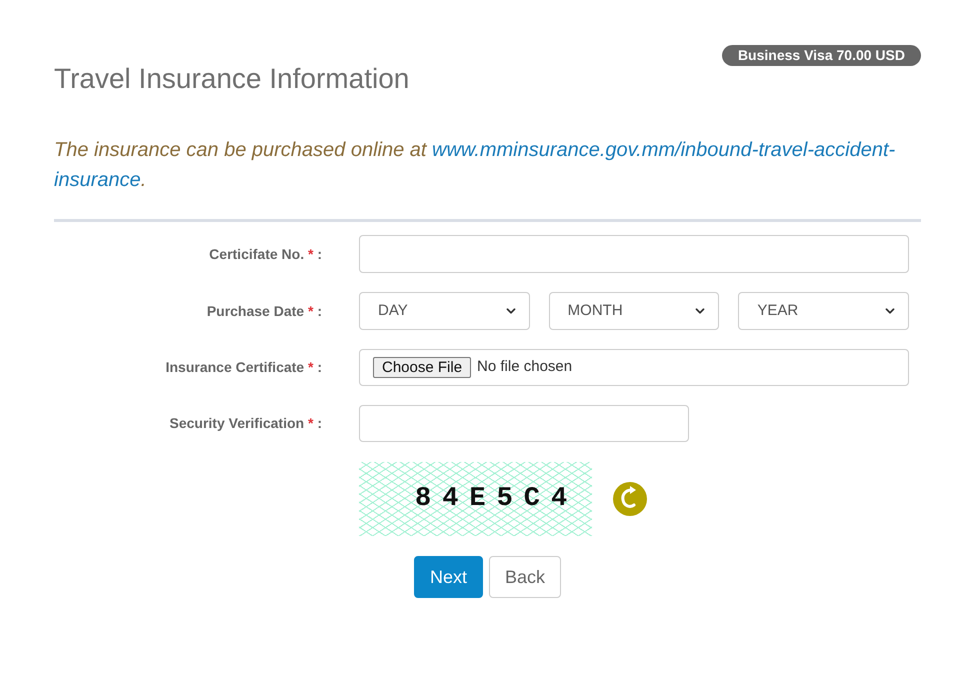  Describe the element at coordinates (824, 311) in the screenshot. I see `date-select: YEAR` at that location.